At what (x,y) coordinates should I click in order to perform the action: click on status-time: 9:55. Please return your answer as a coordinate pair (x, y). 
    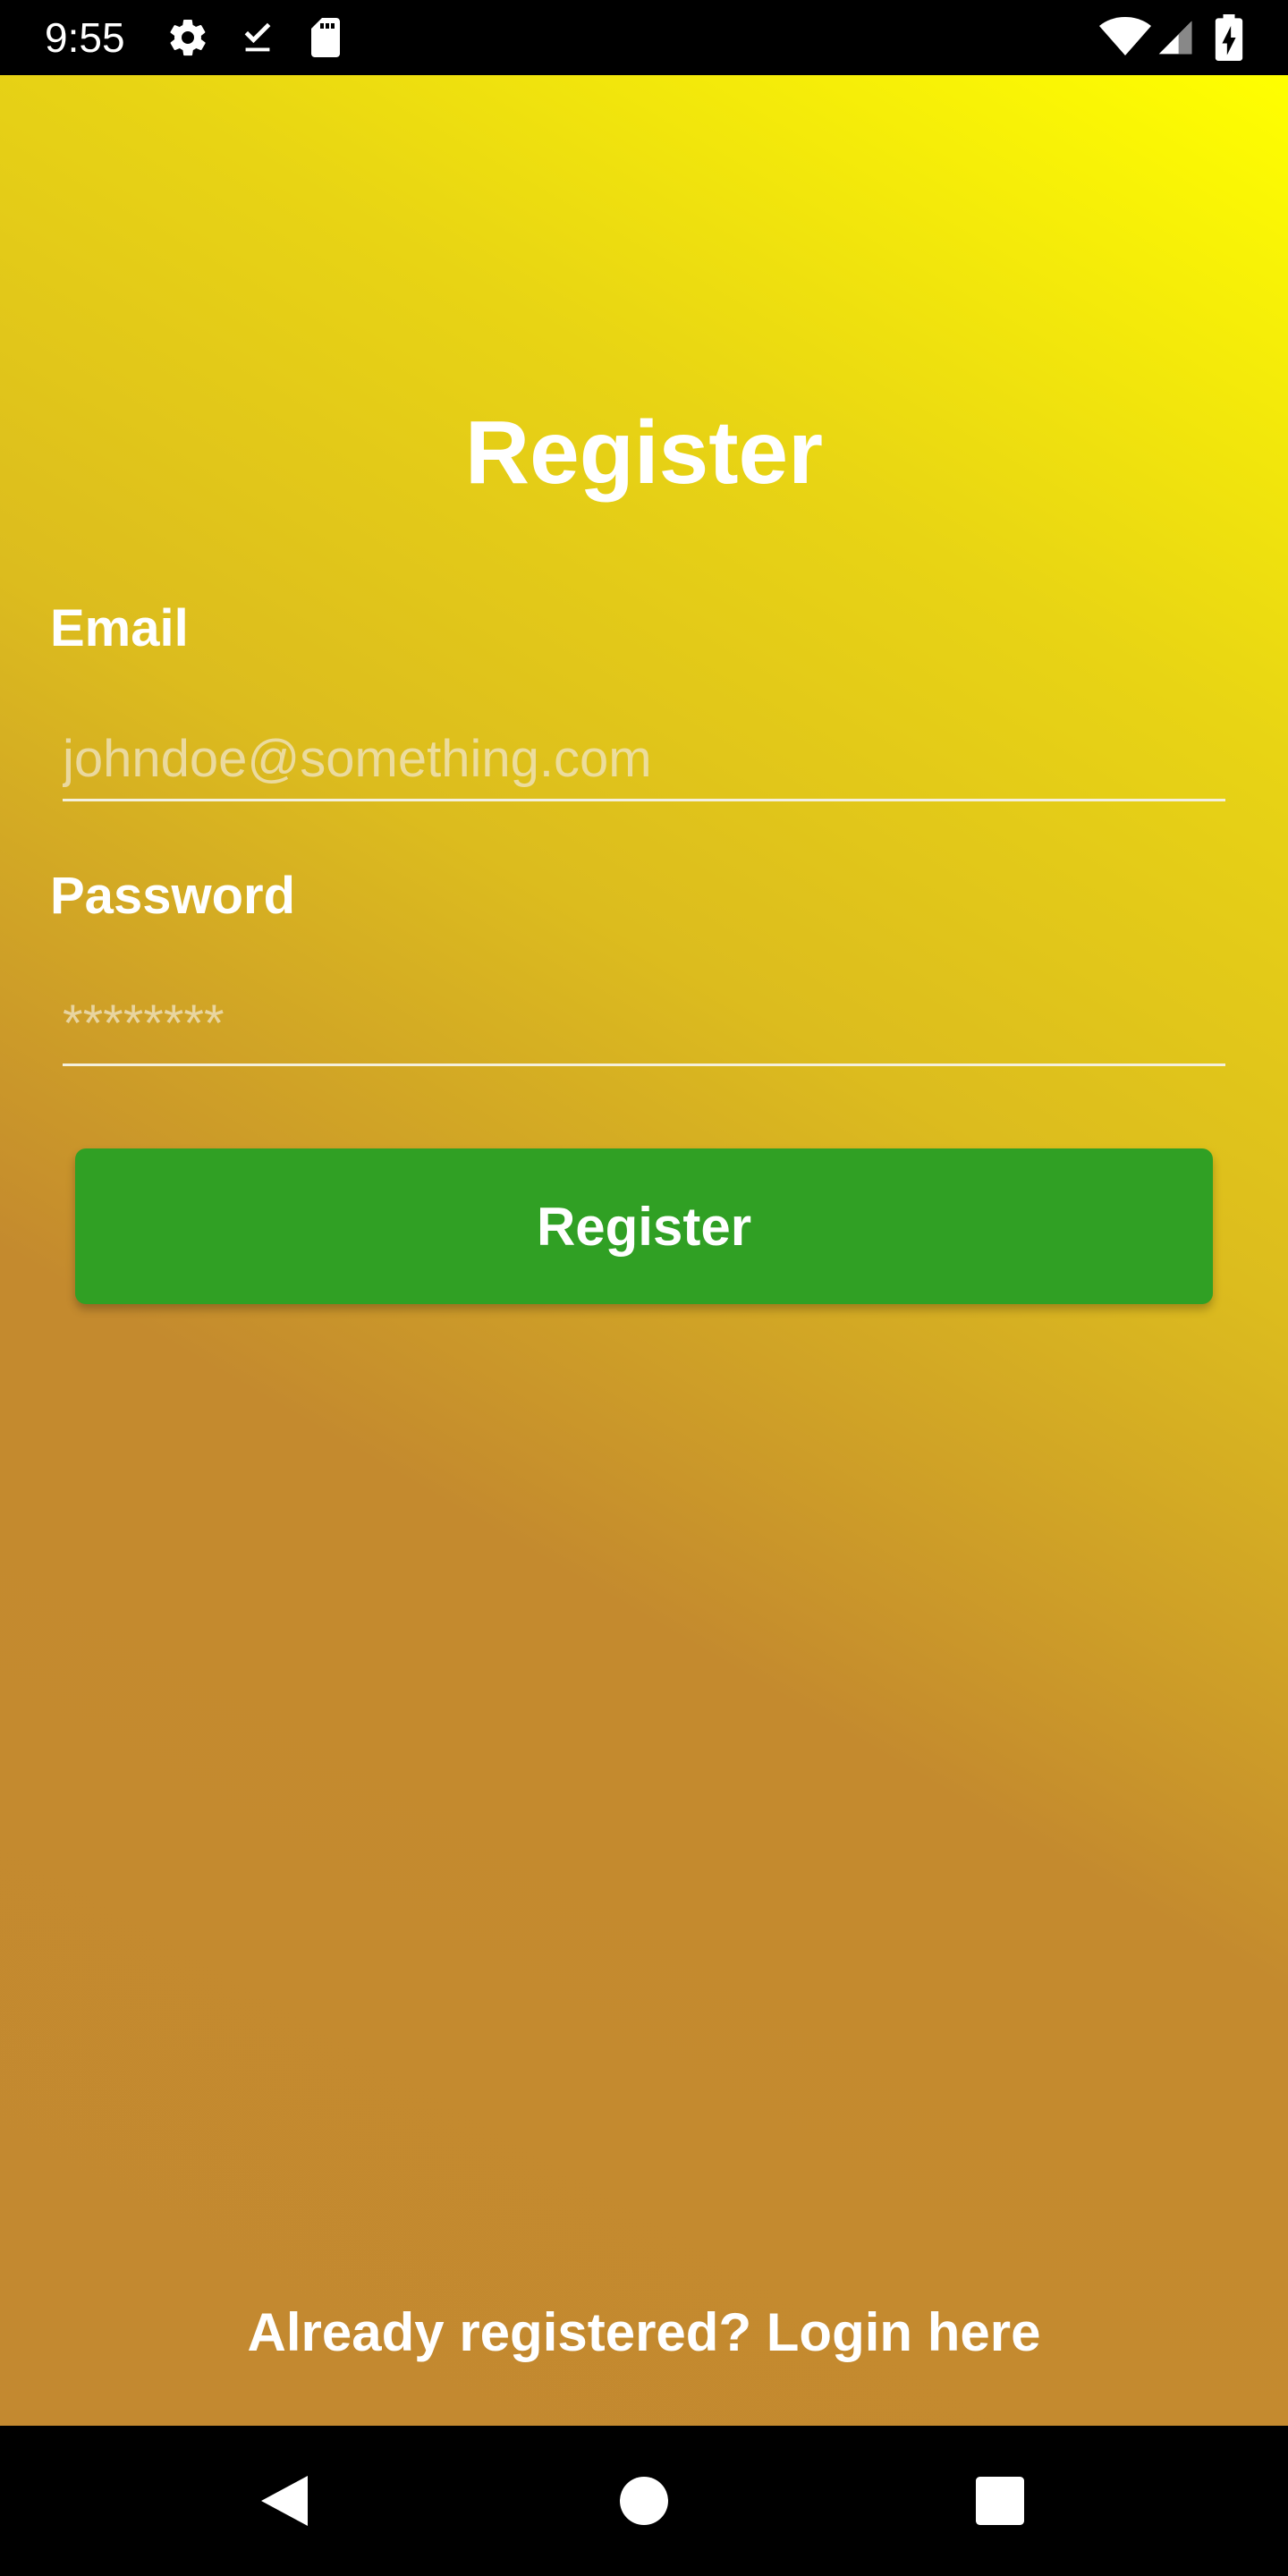
    Looking at the image, I should click on (85, 37).